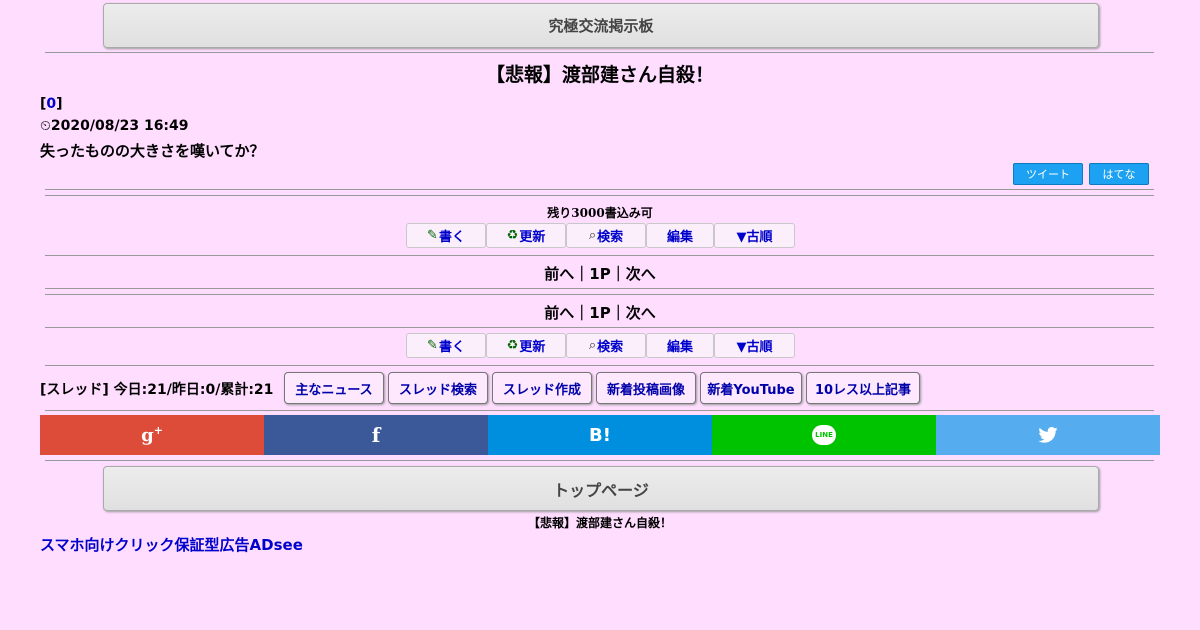 The height and width of the screenshot is (630, 1200). I want to click on nav-new-youtube: 新着YouTube, so click(751, 388).